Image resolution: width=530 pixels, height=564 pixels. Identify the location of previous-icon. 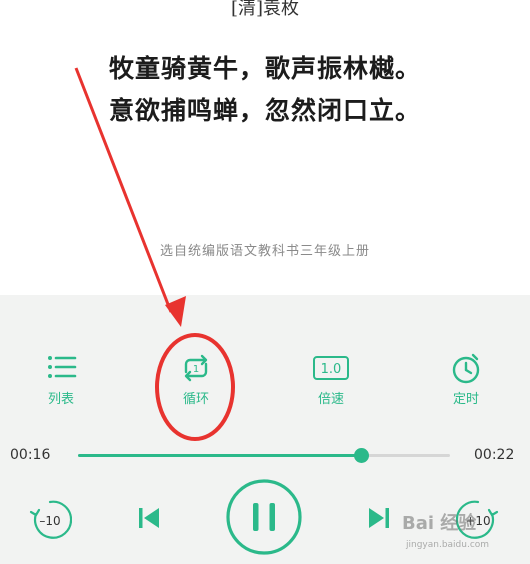
(141, 518).